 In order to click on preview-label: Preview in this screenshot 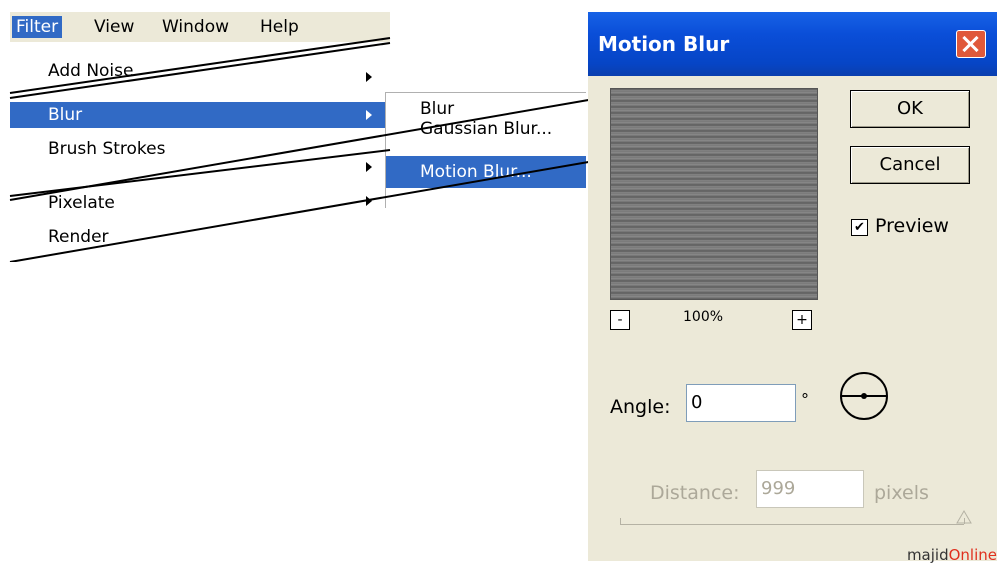, I will do `click(912, 226)`.